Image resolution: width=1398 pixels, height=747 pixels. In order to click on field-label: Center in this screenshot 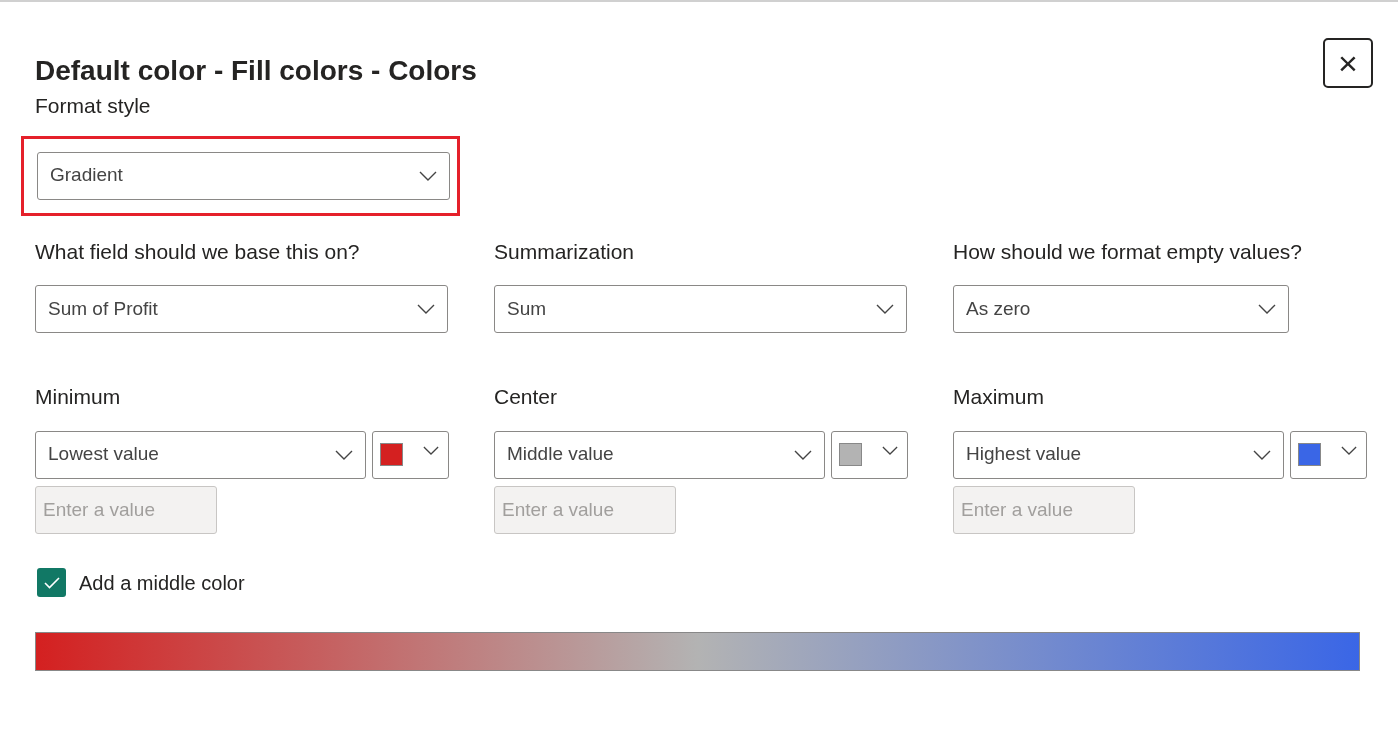, I will do `click(526, 397)`.